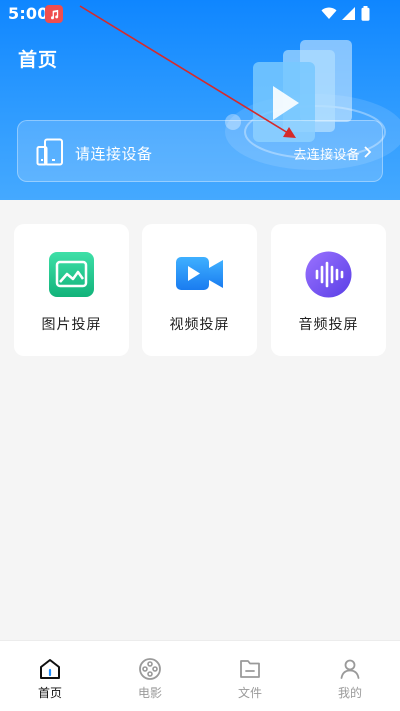 This screenshot has height=711, width=400. Describe the element at coordinates (326, 153) in the screenshot. I see `go-connect-device-link: 去连接设备` at that location.